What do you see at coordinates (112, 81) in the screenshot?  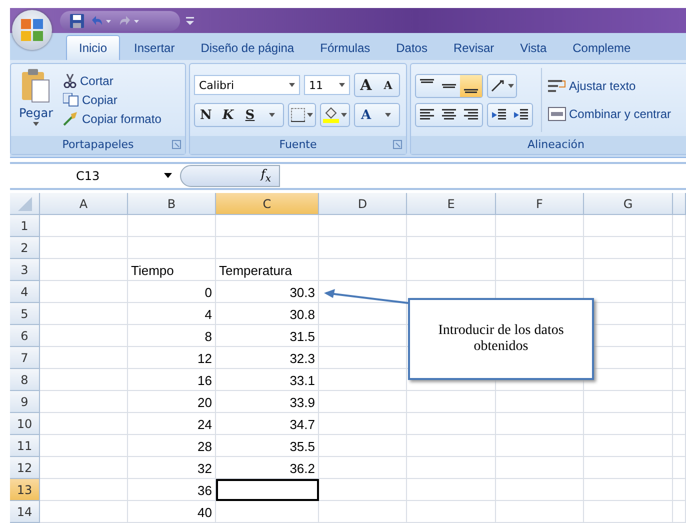 I see `cut-button: Cortar` at bounding box center [112, 81].